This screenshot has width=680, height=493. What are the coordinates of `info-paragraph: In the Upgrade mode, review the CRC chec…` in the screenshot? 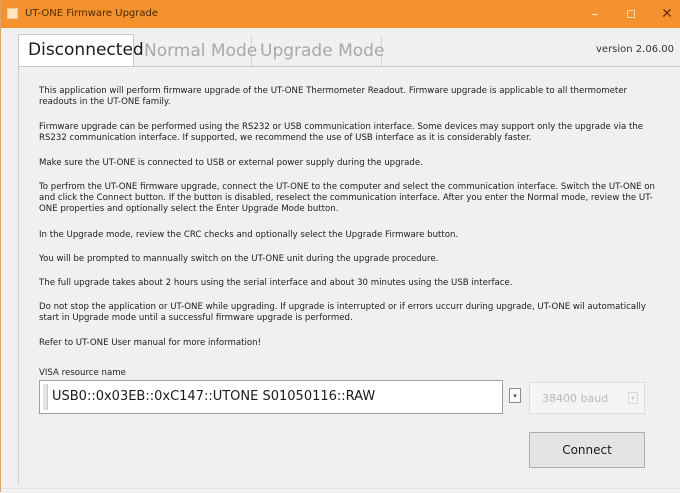 It's located at (249, 235).